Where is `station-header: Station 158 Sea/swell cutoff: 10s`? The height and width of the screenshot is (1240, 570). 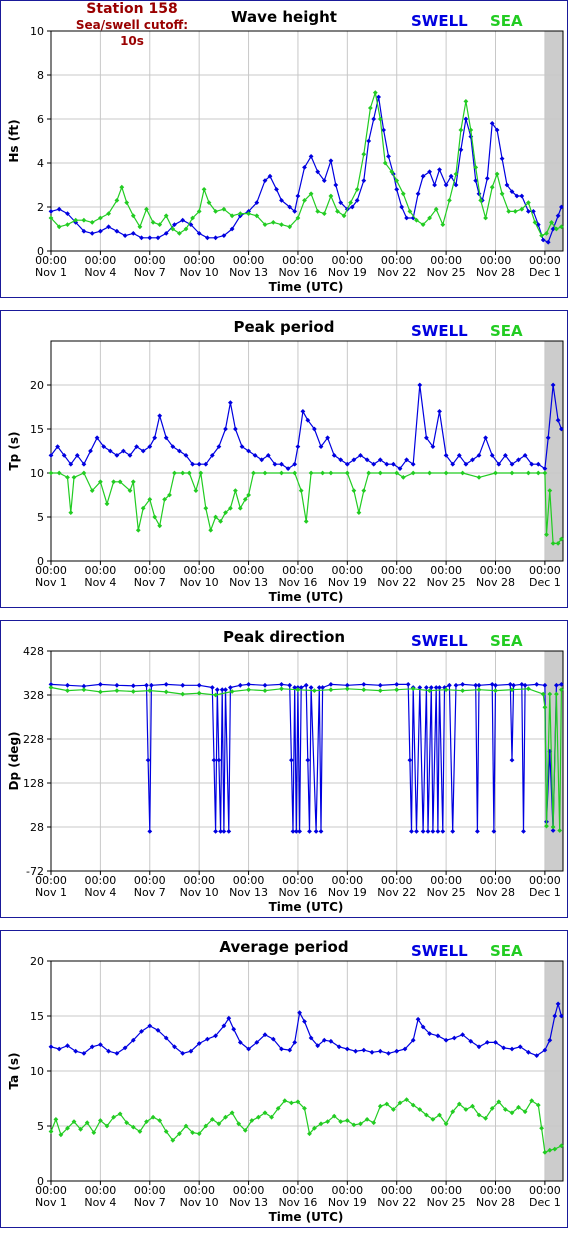 station-header: Station 158 Sea/swell cutoff: 10s is located at coordinates (132, 25).